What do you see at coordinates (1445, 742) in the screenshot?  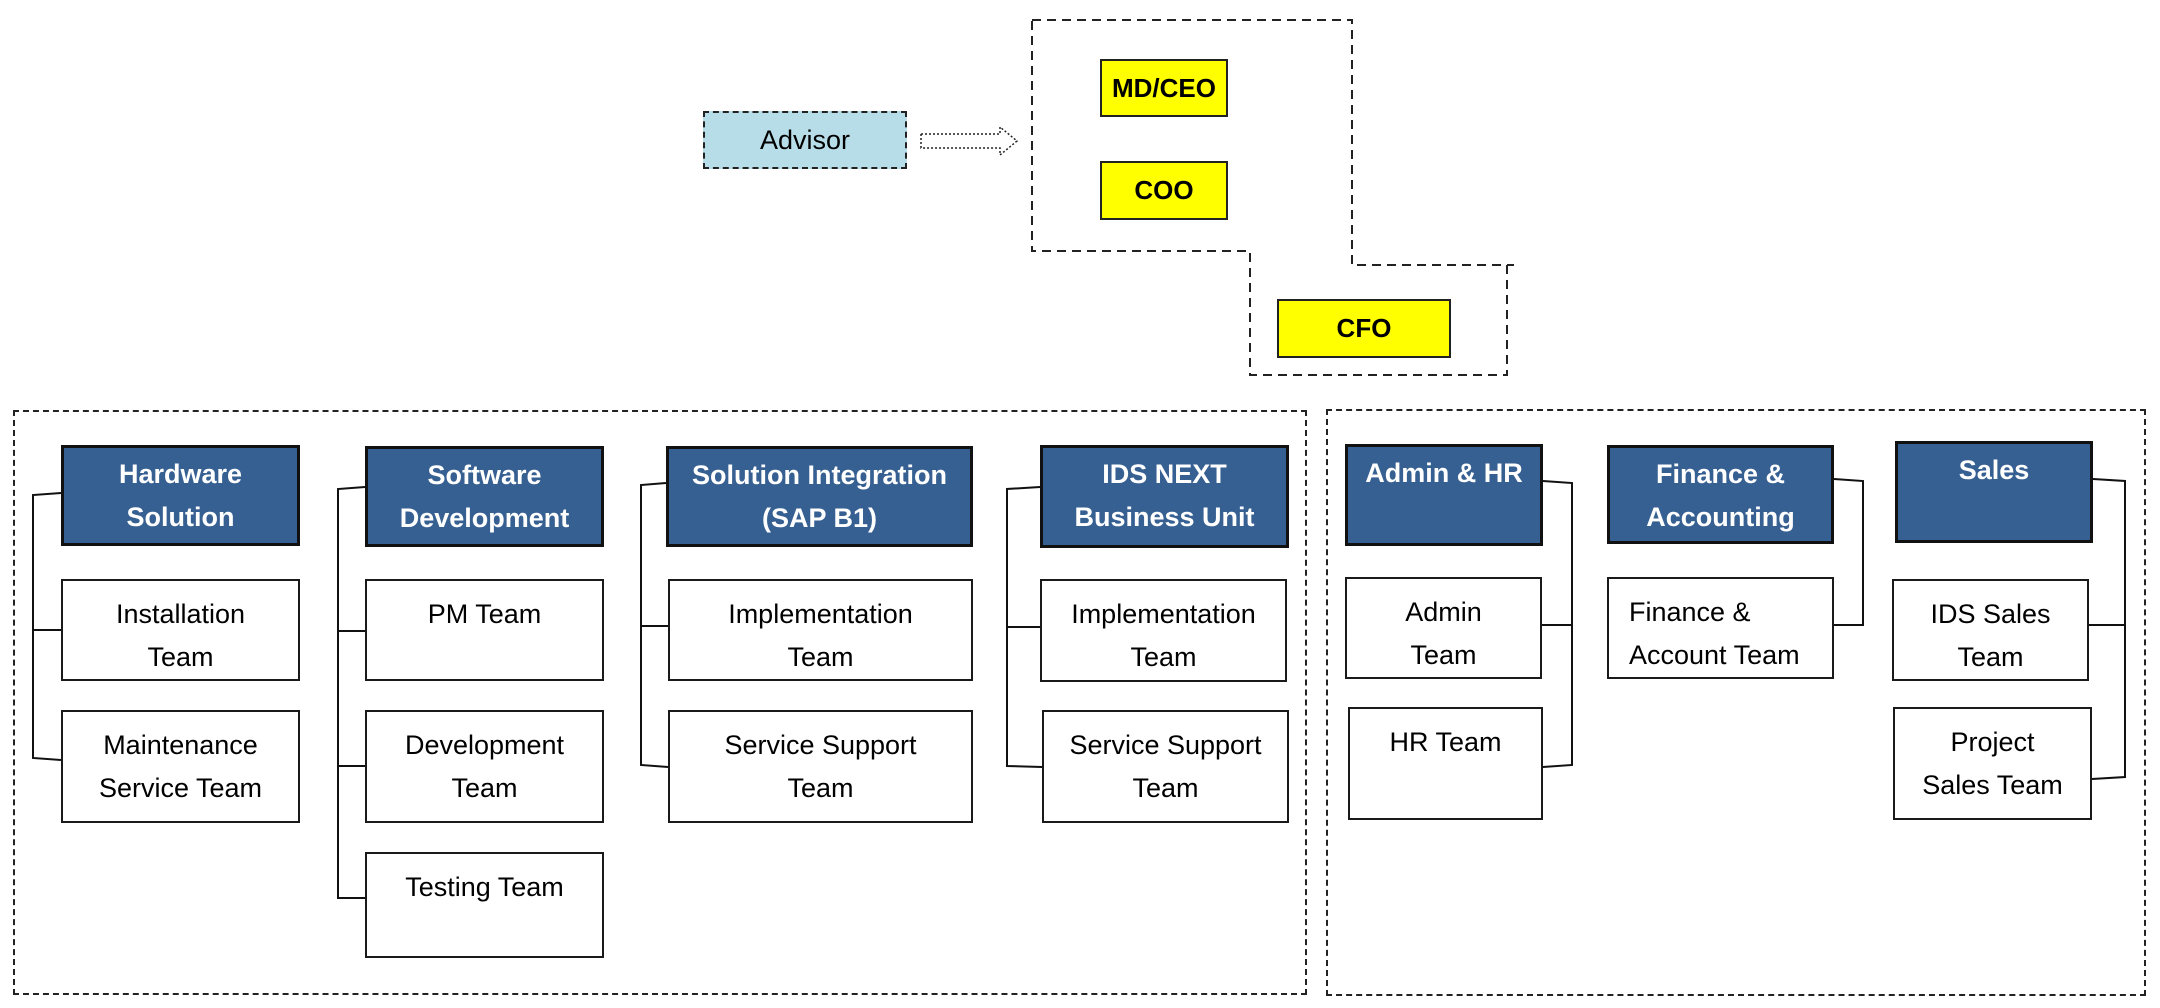 I see `team-label: HR Team` at bounding box center [1445, 742].